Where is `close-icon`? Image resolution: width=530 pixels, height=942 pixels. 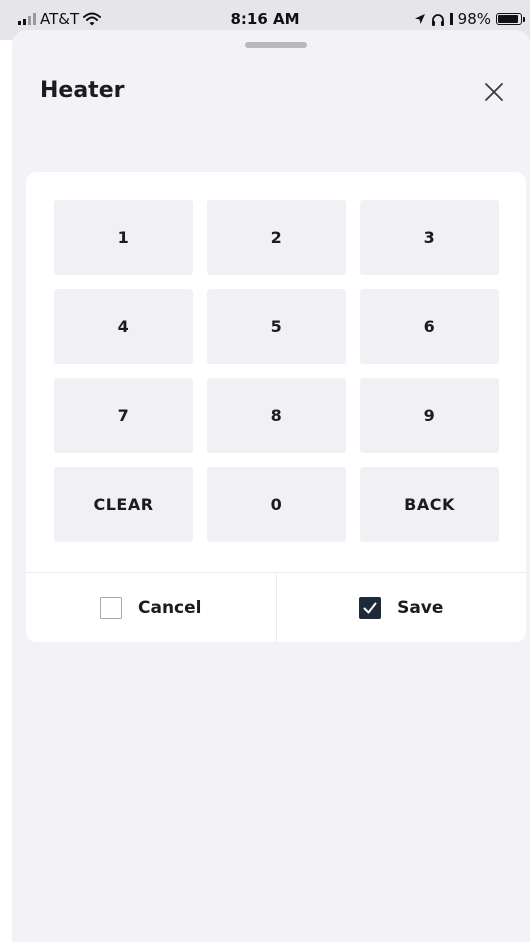
close-icon is located at coordinates (494, 92).